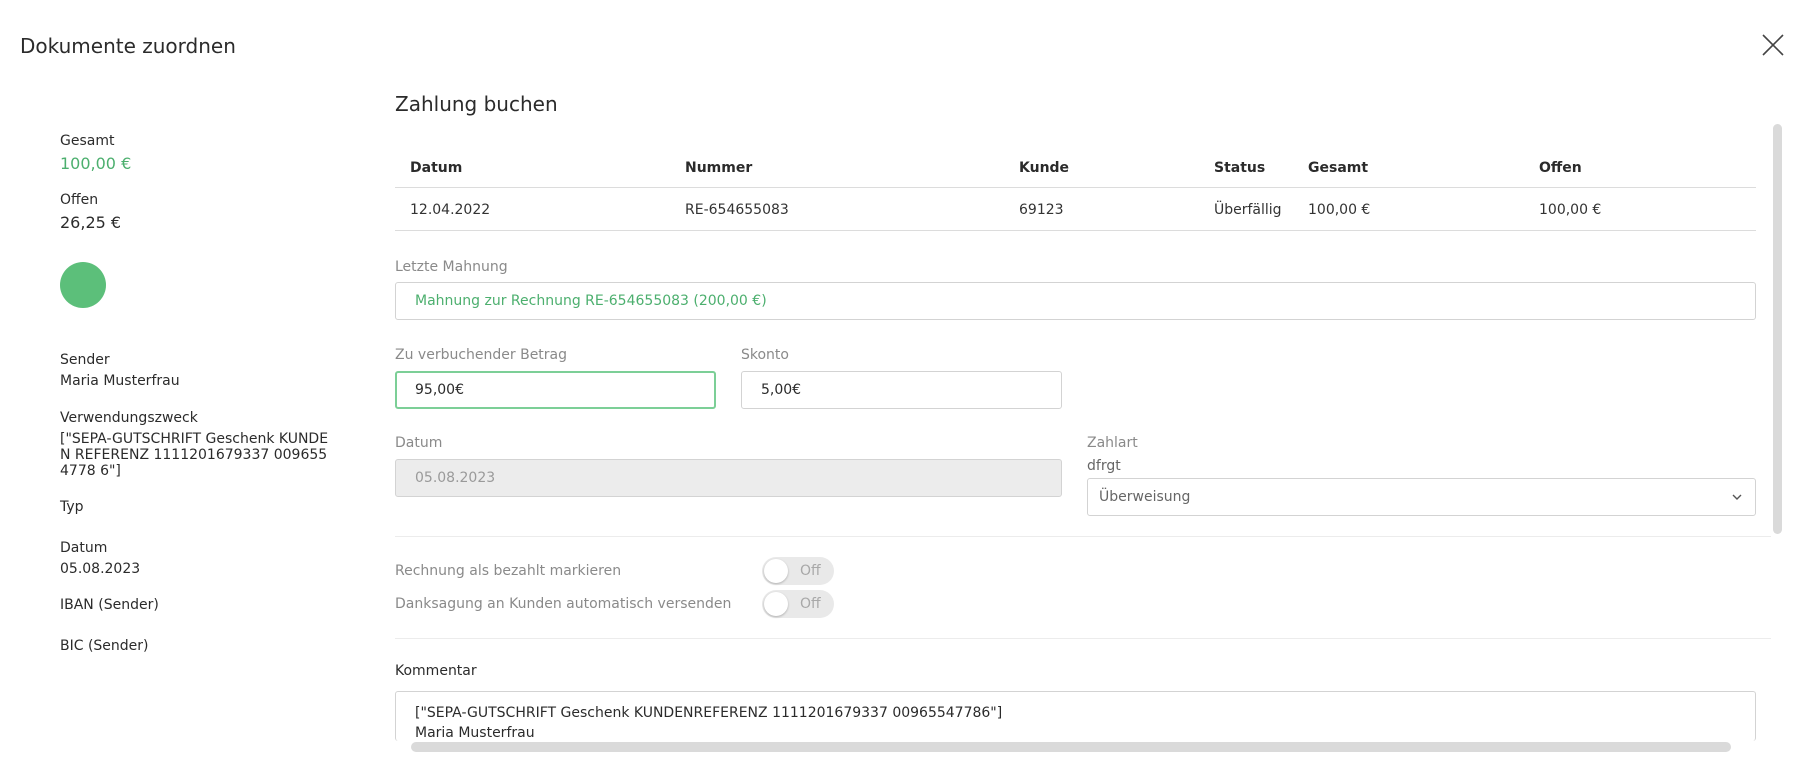 The width and height of the screenshot is (1801, 777). Describe the element at coordinates (419, 443) in the screenshot. I see `booking-date-label: Datum` at that location.